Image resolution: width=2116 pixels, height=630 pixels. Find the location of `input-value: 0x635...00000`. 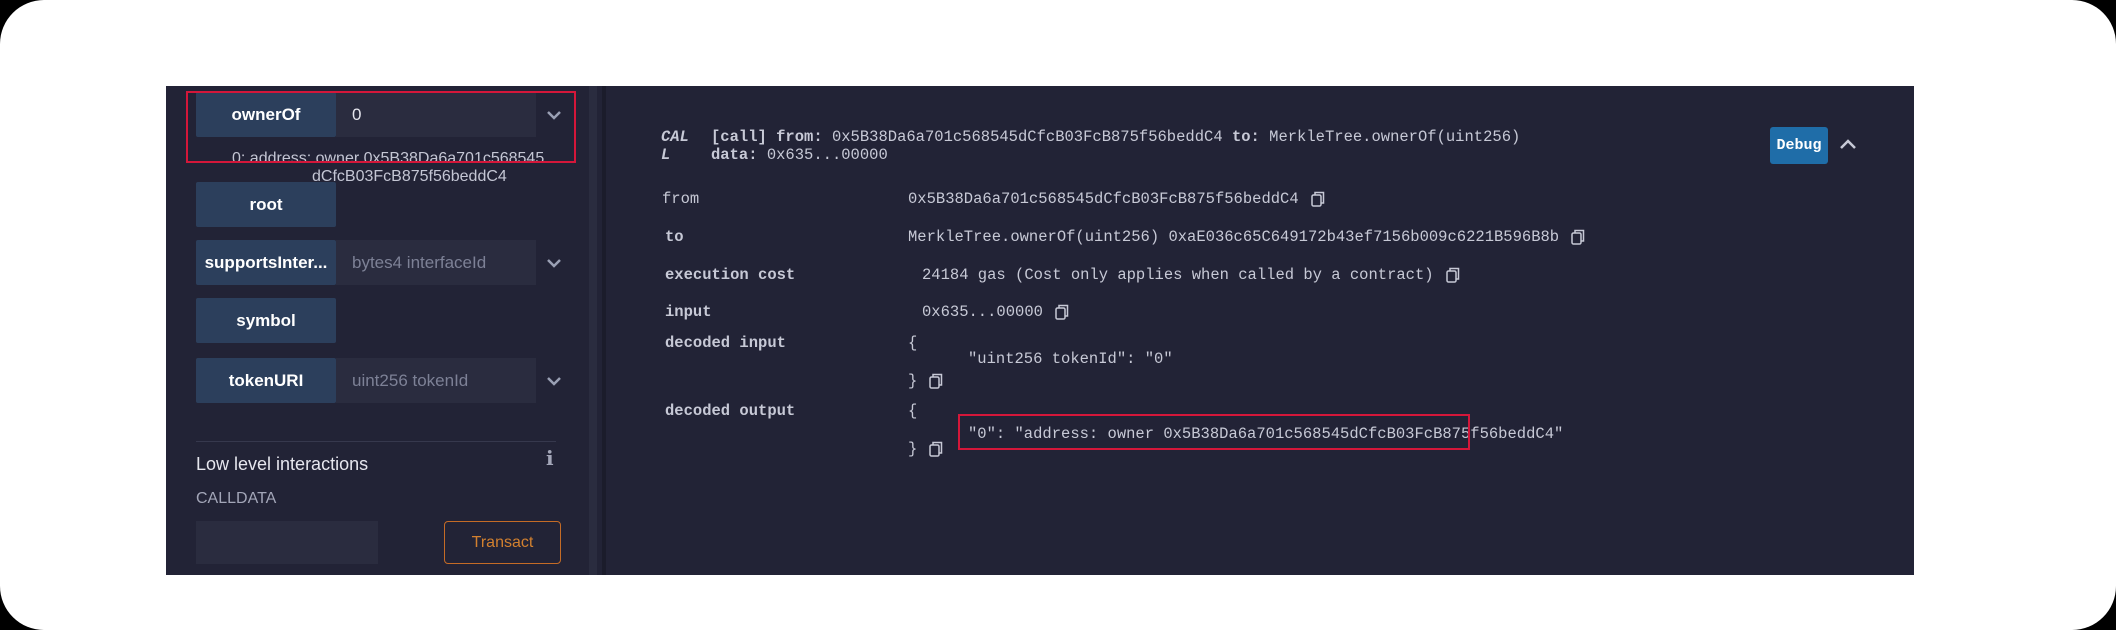

input-value: 0x635...00000 is located at coordinates (982, 312).